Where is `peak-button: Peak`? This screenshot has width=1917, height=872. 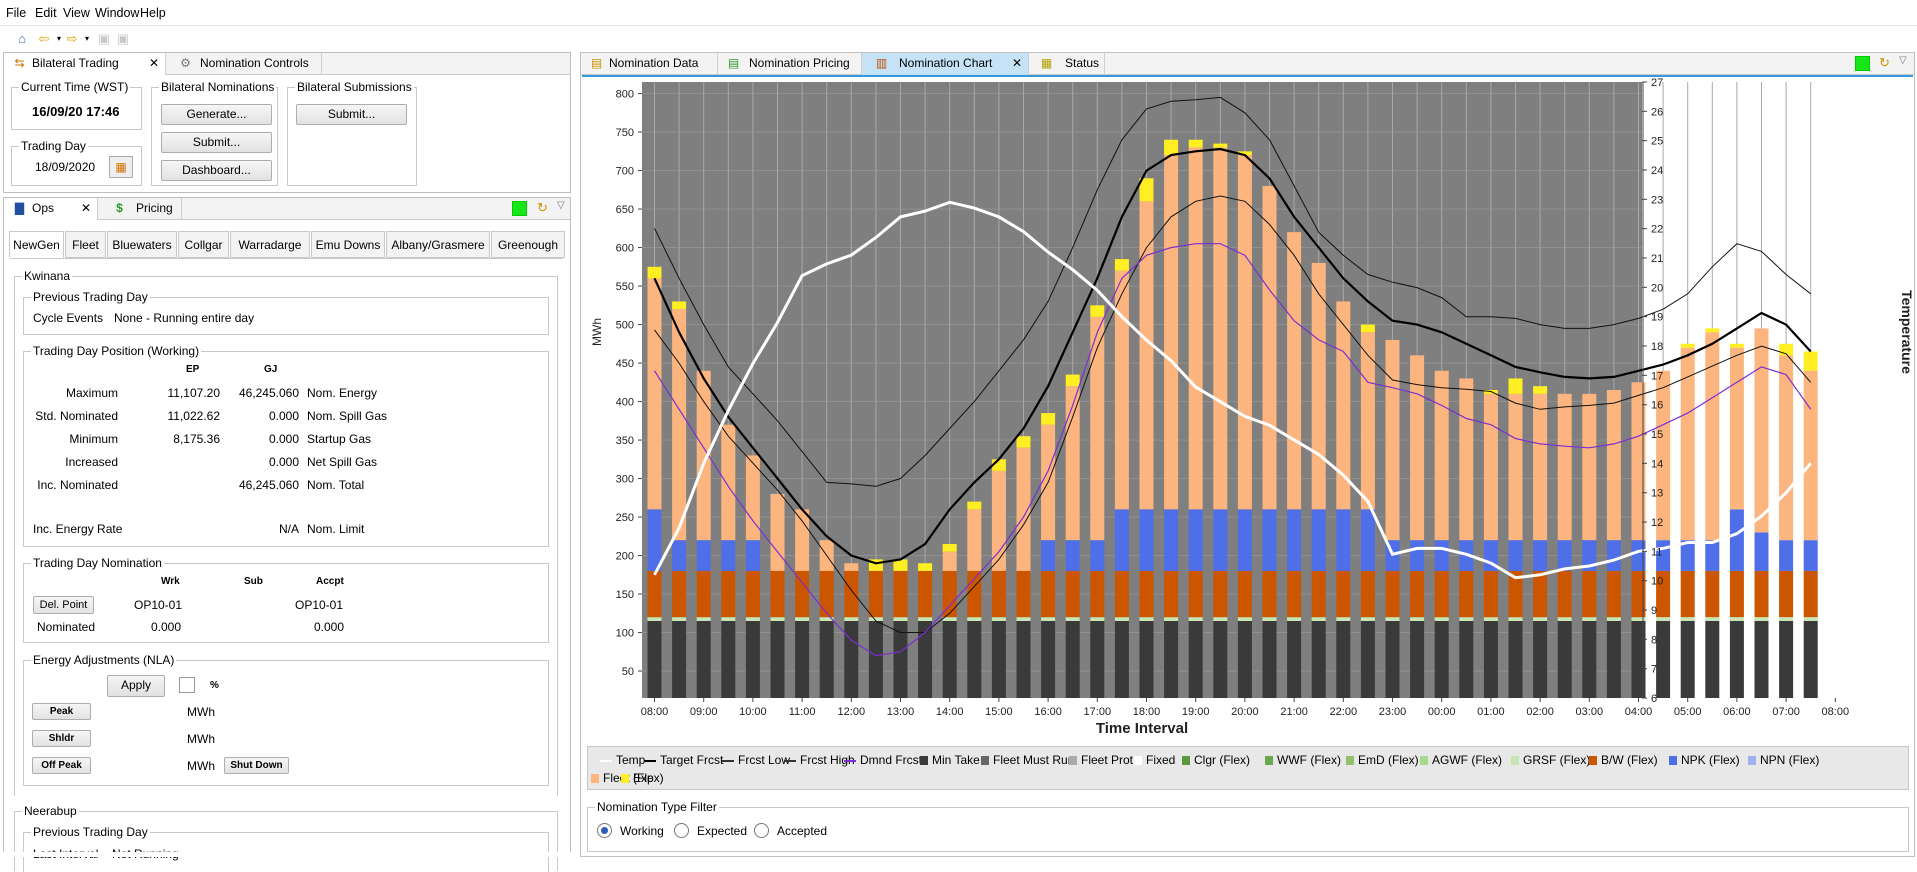 peak-button: Peak is located at coordinates (61, 711).